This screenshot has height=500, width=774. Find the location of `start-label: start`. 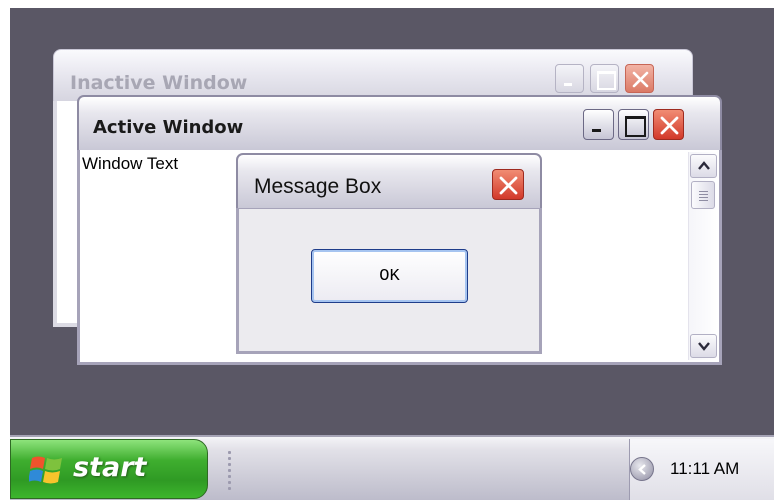

start-label: start is located at coordinates (110, 467).